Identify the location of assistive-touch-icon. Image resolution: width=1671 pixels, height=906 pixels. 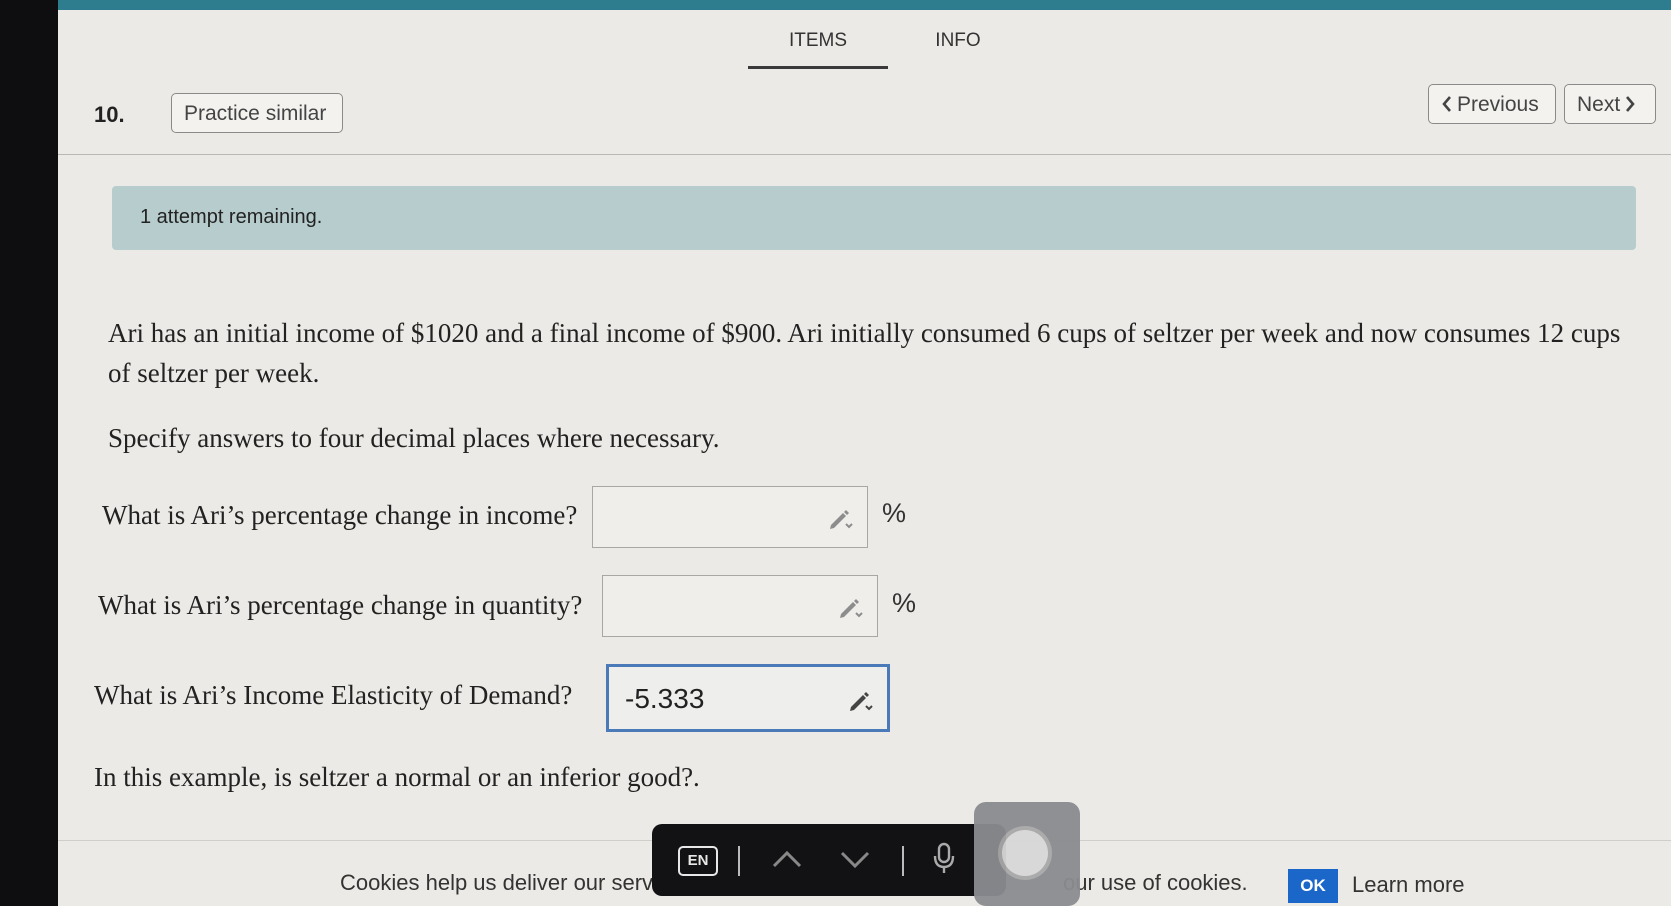
(1025, 853).